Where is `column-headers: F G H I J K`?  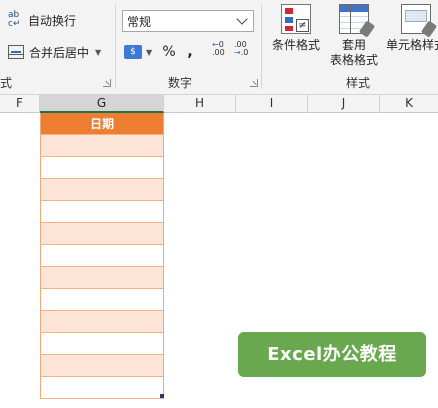 column-headers: F G H I J K is located at coordinates (219, 104).